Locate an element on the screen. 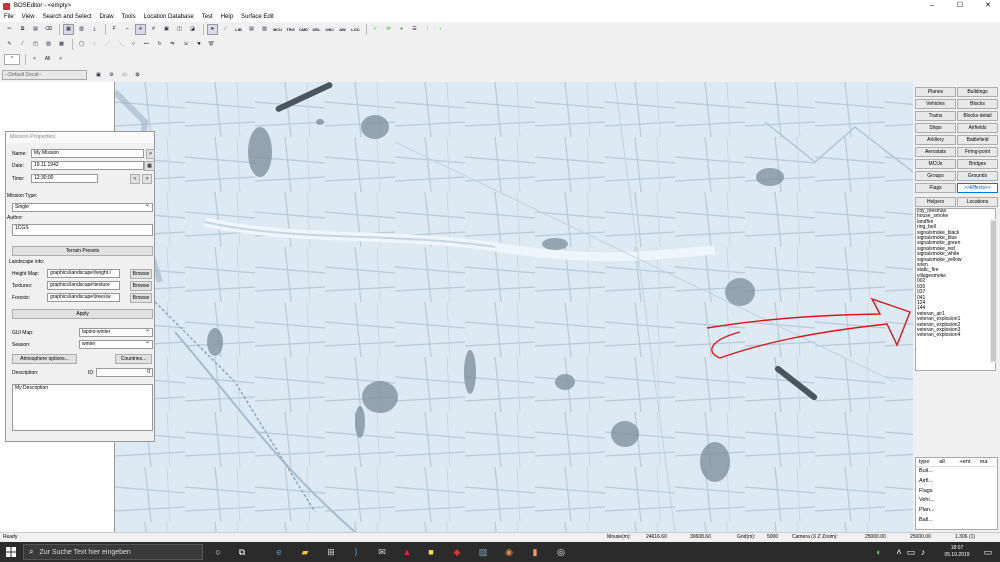 The width and height of the screenshot is (1000, 562). loc-icon: LOC is located at coordinates (355, 29).